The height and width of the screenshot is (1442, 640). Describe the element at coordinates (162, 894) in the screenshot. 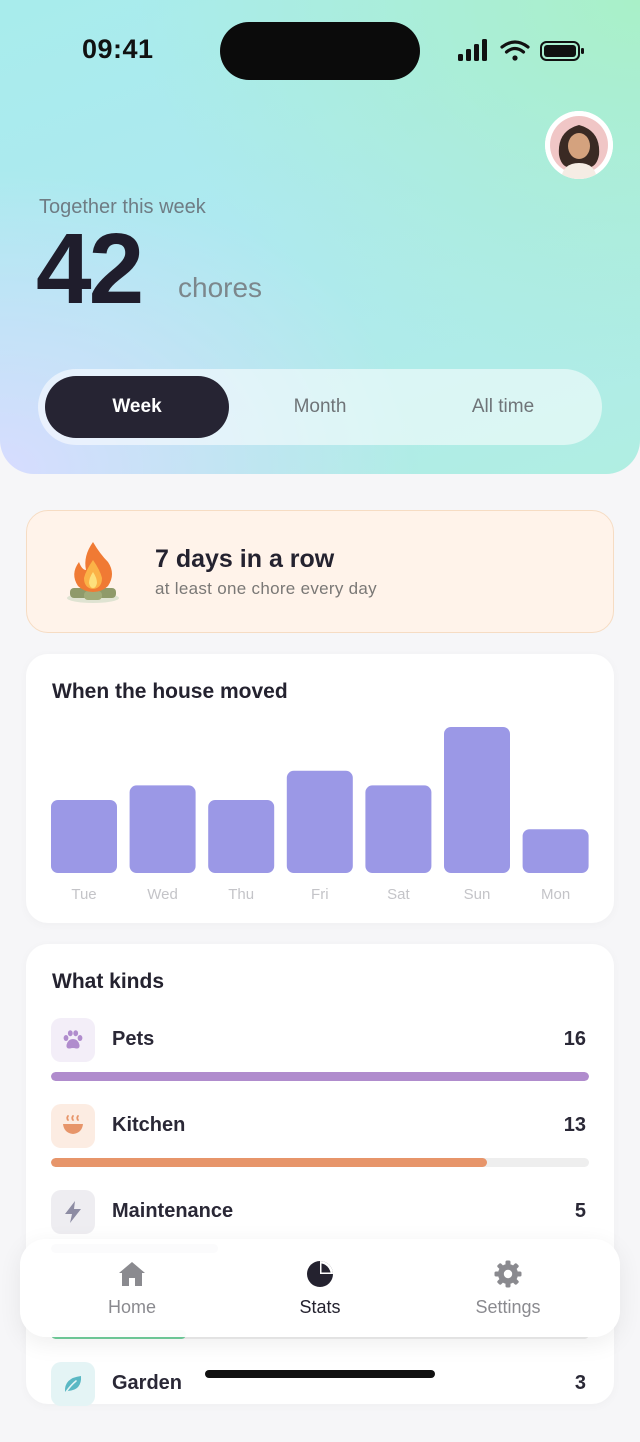

I see `tick-label-wed: Wed` at that location.